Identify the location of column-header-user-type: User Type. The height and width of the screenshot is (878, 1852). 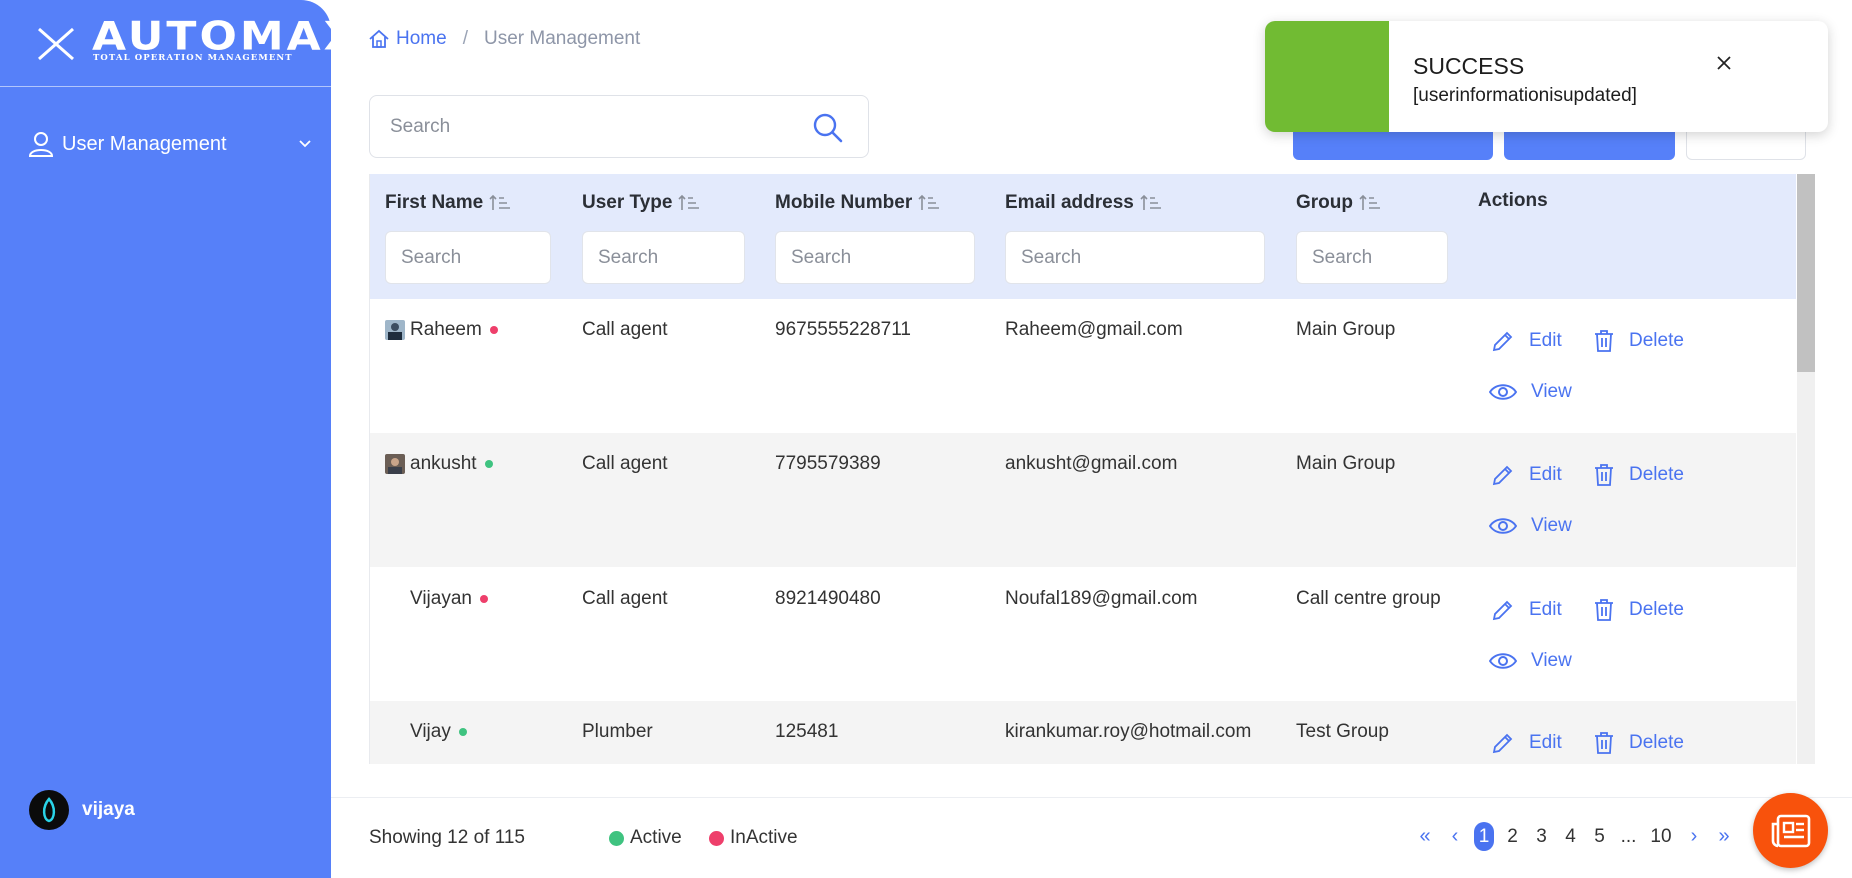
(641, 203).